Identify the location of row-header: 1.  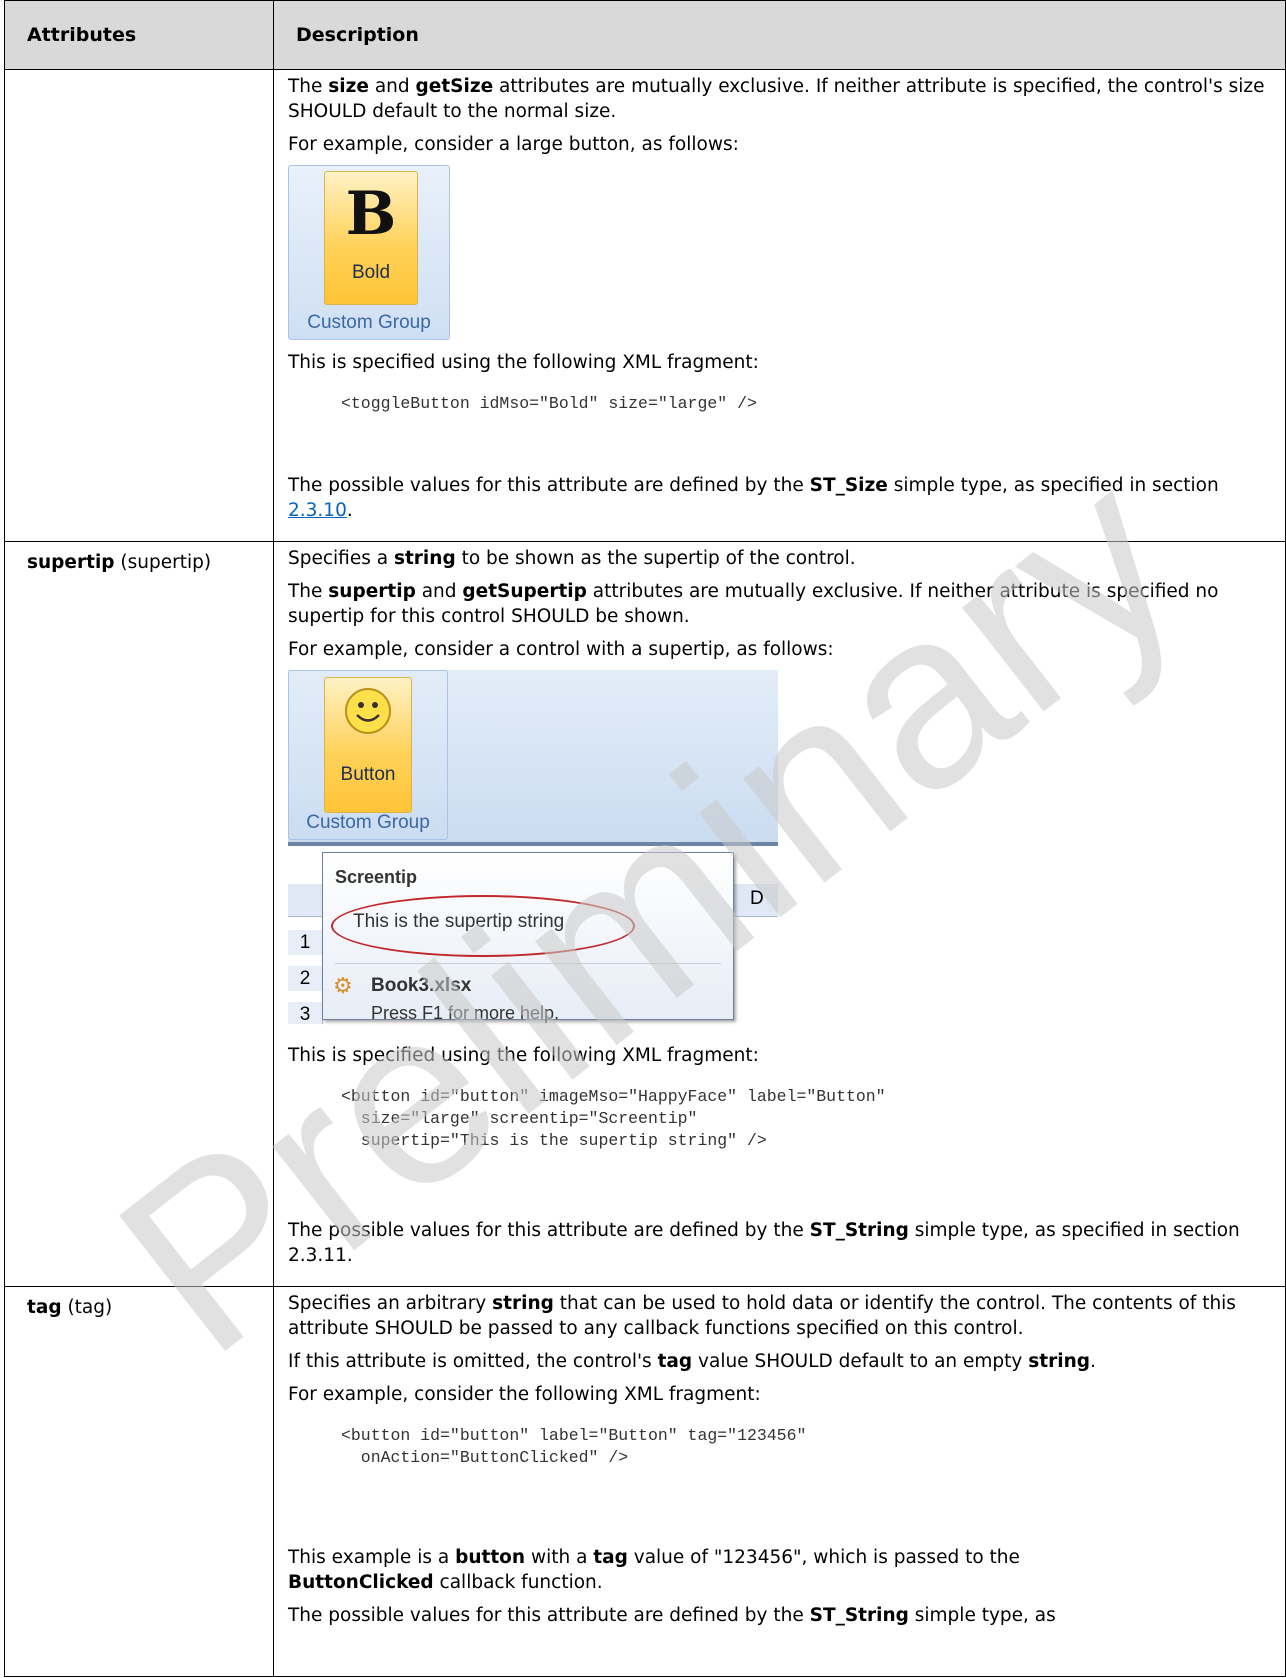
(305, 942).